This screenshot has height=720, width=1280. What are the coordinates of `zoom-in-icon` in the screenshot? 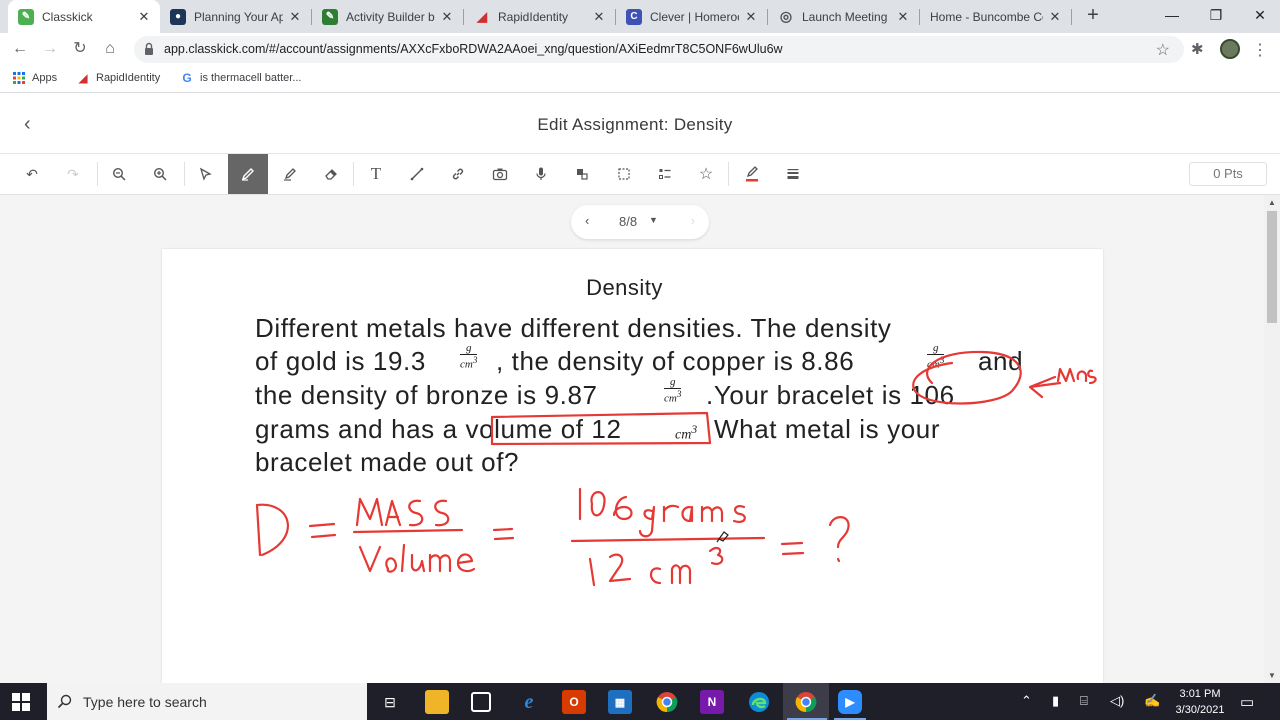 It's located at (160, 174).